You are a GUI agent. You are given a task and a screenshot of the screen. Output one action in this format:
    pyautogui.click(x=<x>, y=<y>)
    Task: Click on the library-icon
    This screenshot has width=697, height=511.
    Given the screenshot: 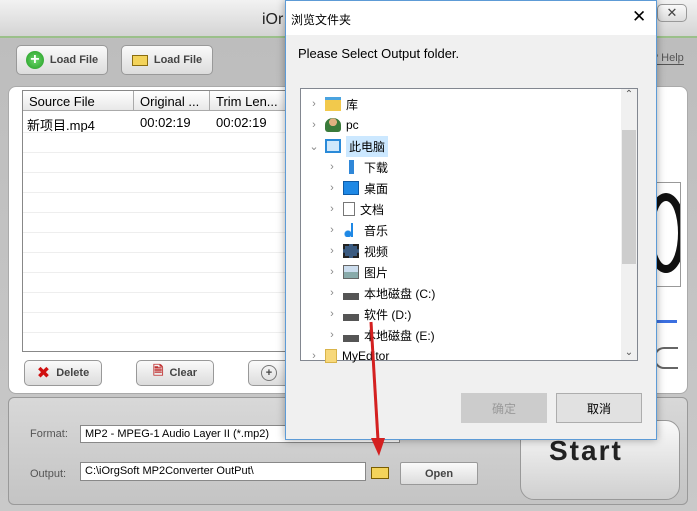 What is the action you would take?
    pyautogui.click(x=333, y=104)
    